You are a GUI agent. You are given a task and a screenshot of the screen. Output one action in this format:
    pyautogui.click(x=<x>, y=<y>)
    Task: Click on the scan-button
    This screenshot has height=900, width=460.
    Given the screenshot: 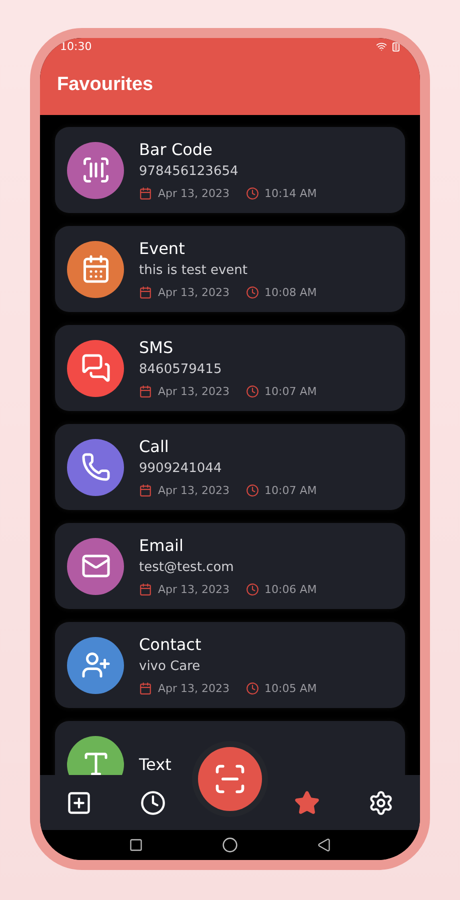 What is the action you would take?
    pyautogui.click(x=230, y=779)
    